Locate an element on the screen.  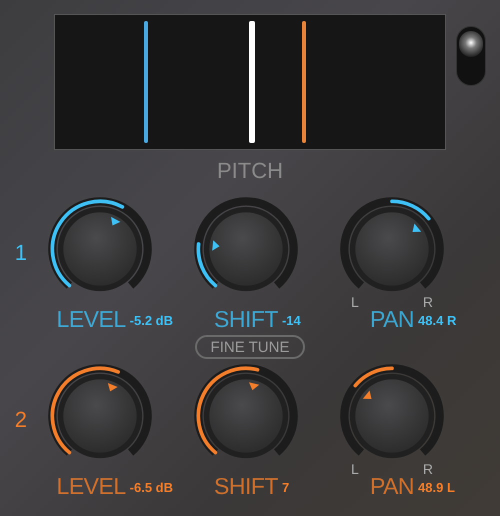
value-readout: -14 is located at coordinates (291, 321).